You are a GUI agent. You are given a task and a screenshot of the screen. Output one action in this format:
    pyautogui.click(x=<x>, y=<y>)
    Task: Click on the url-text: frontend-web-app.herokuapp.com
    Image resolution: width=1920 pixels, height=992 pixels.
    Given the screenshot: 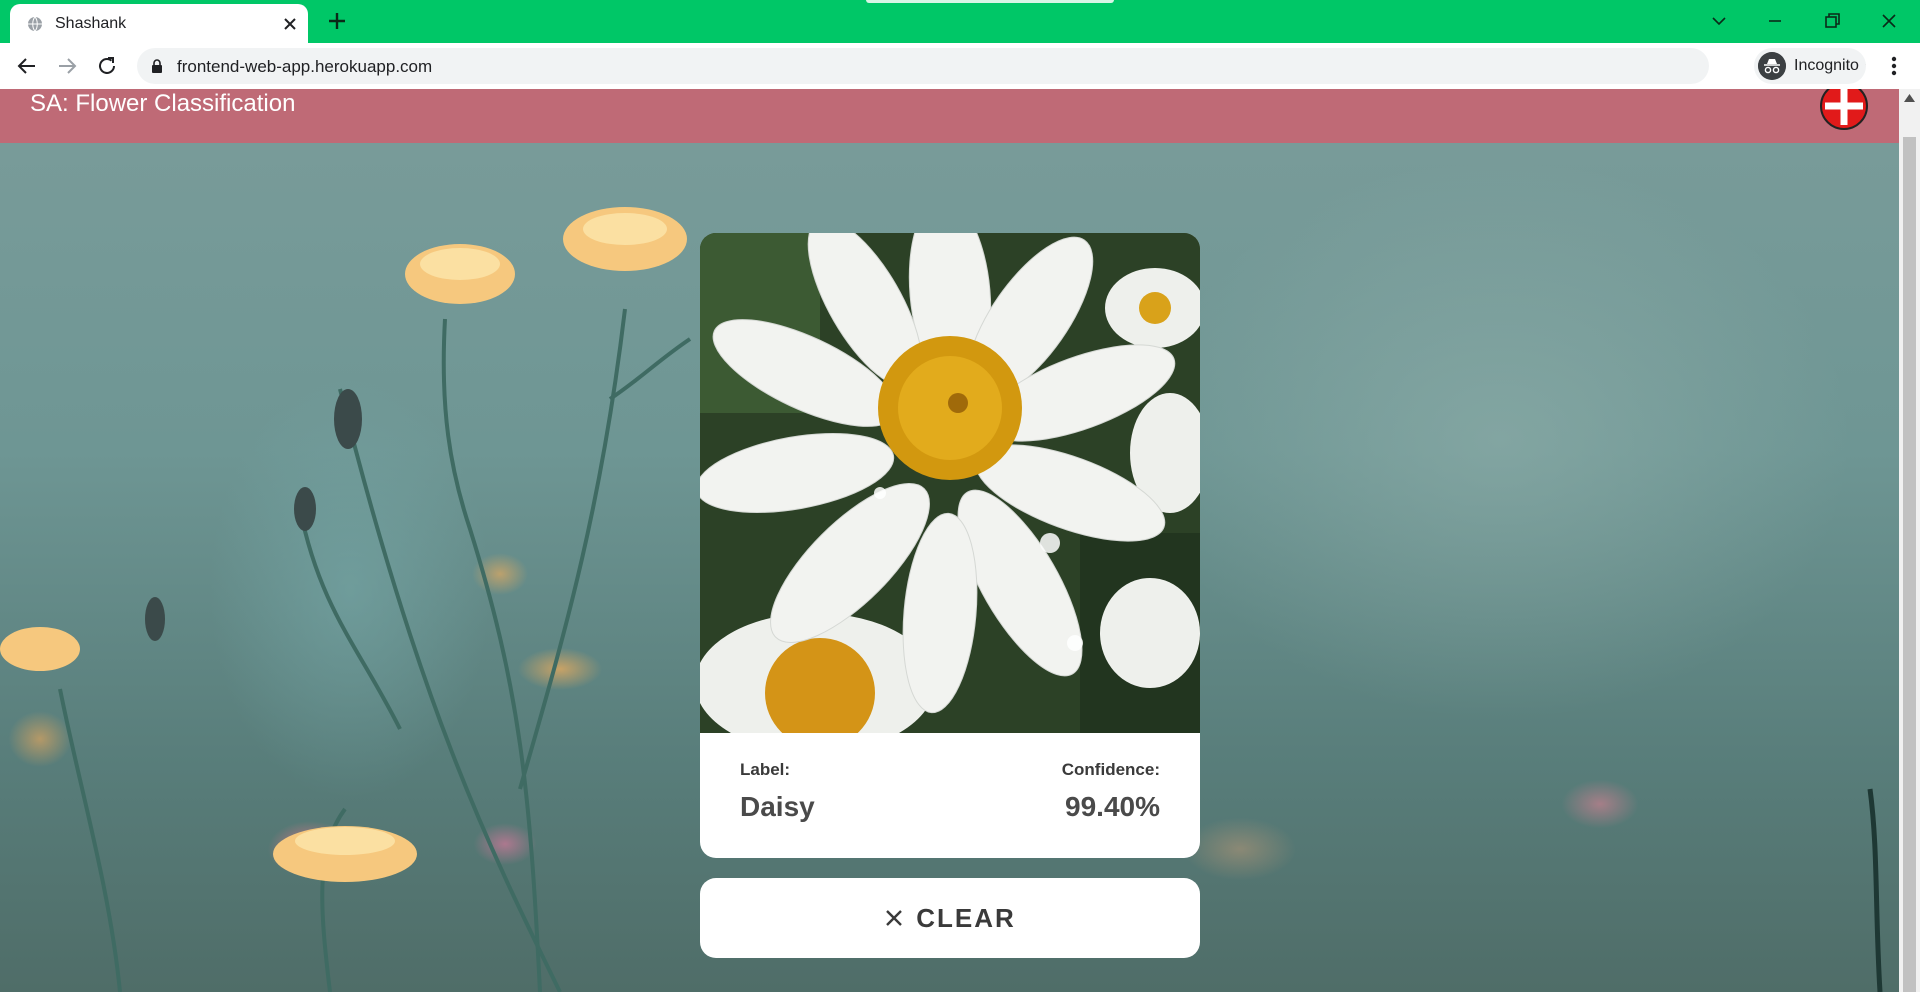 What is the action you would take?
    pyautogui.click(x=304, y=67)
    